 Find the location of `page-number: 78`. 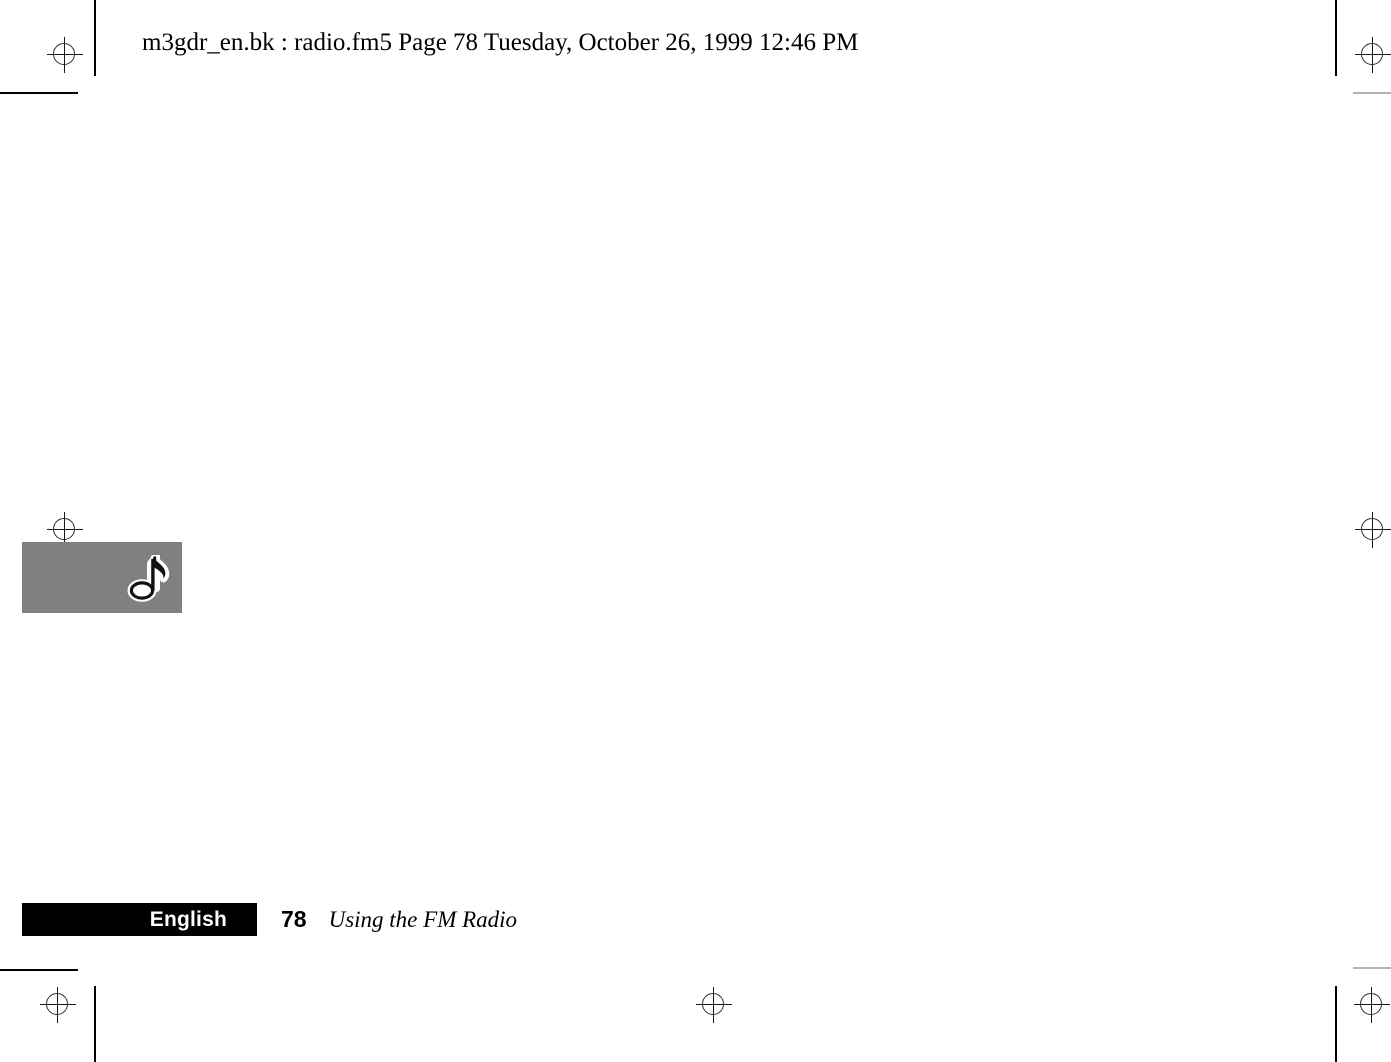

page-number: 78 is located at coordinates (294, 919).